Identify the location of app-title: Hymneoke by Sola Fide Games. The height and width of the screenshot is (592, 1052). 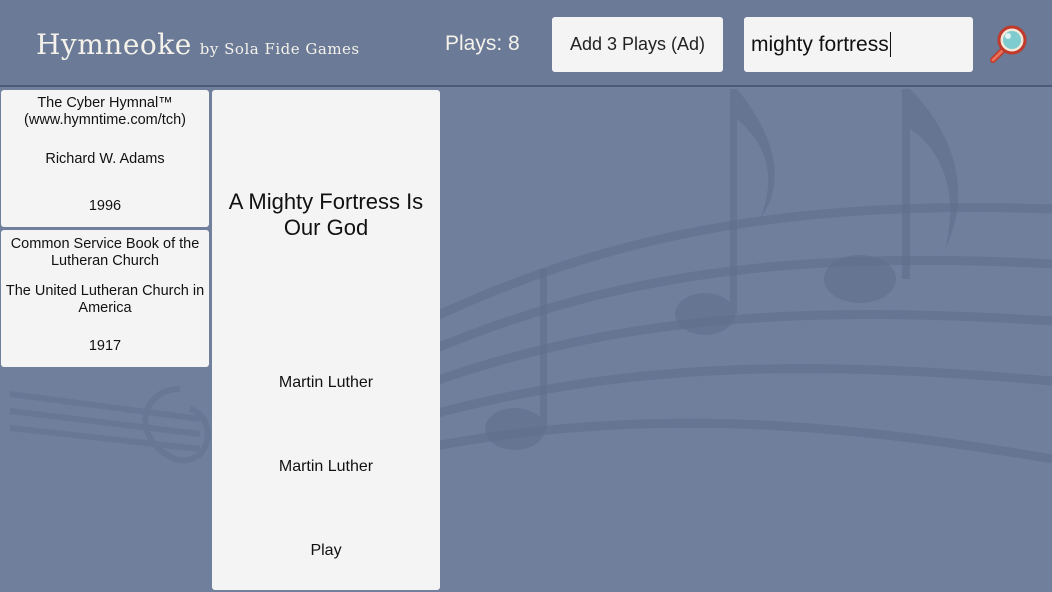
(198, 44).